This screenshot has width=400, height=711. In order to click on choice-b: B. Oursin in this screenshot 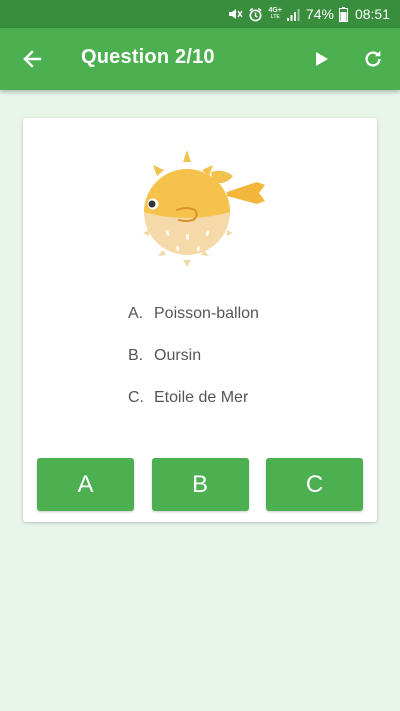, I will do `click(243, 368)`.